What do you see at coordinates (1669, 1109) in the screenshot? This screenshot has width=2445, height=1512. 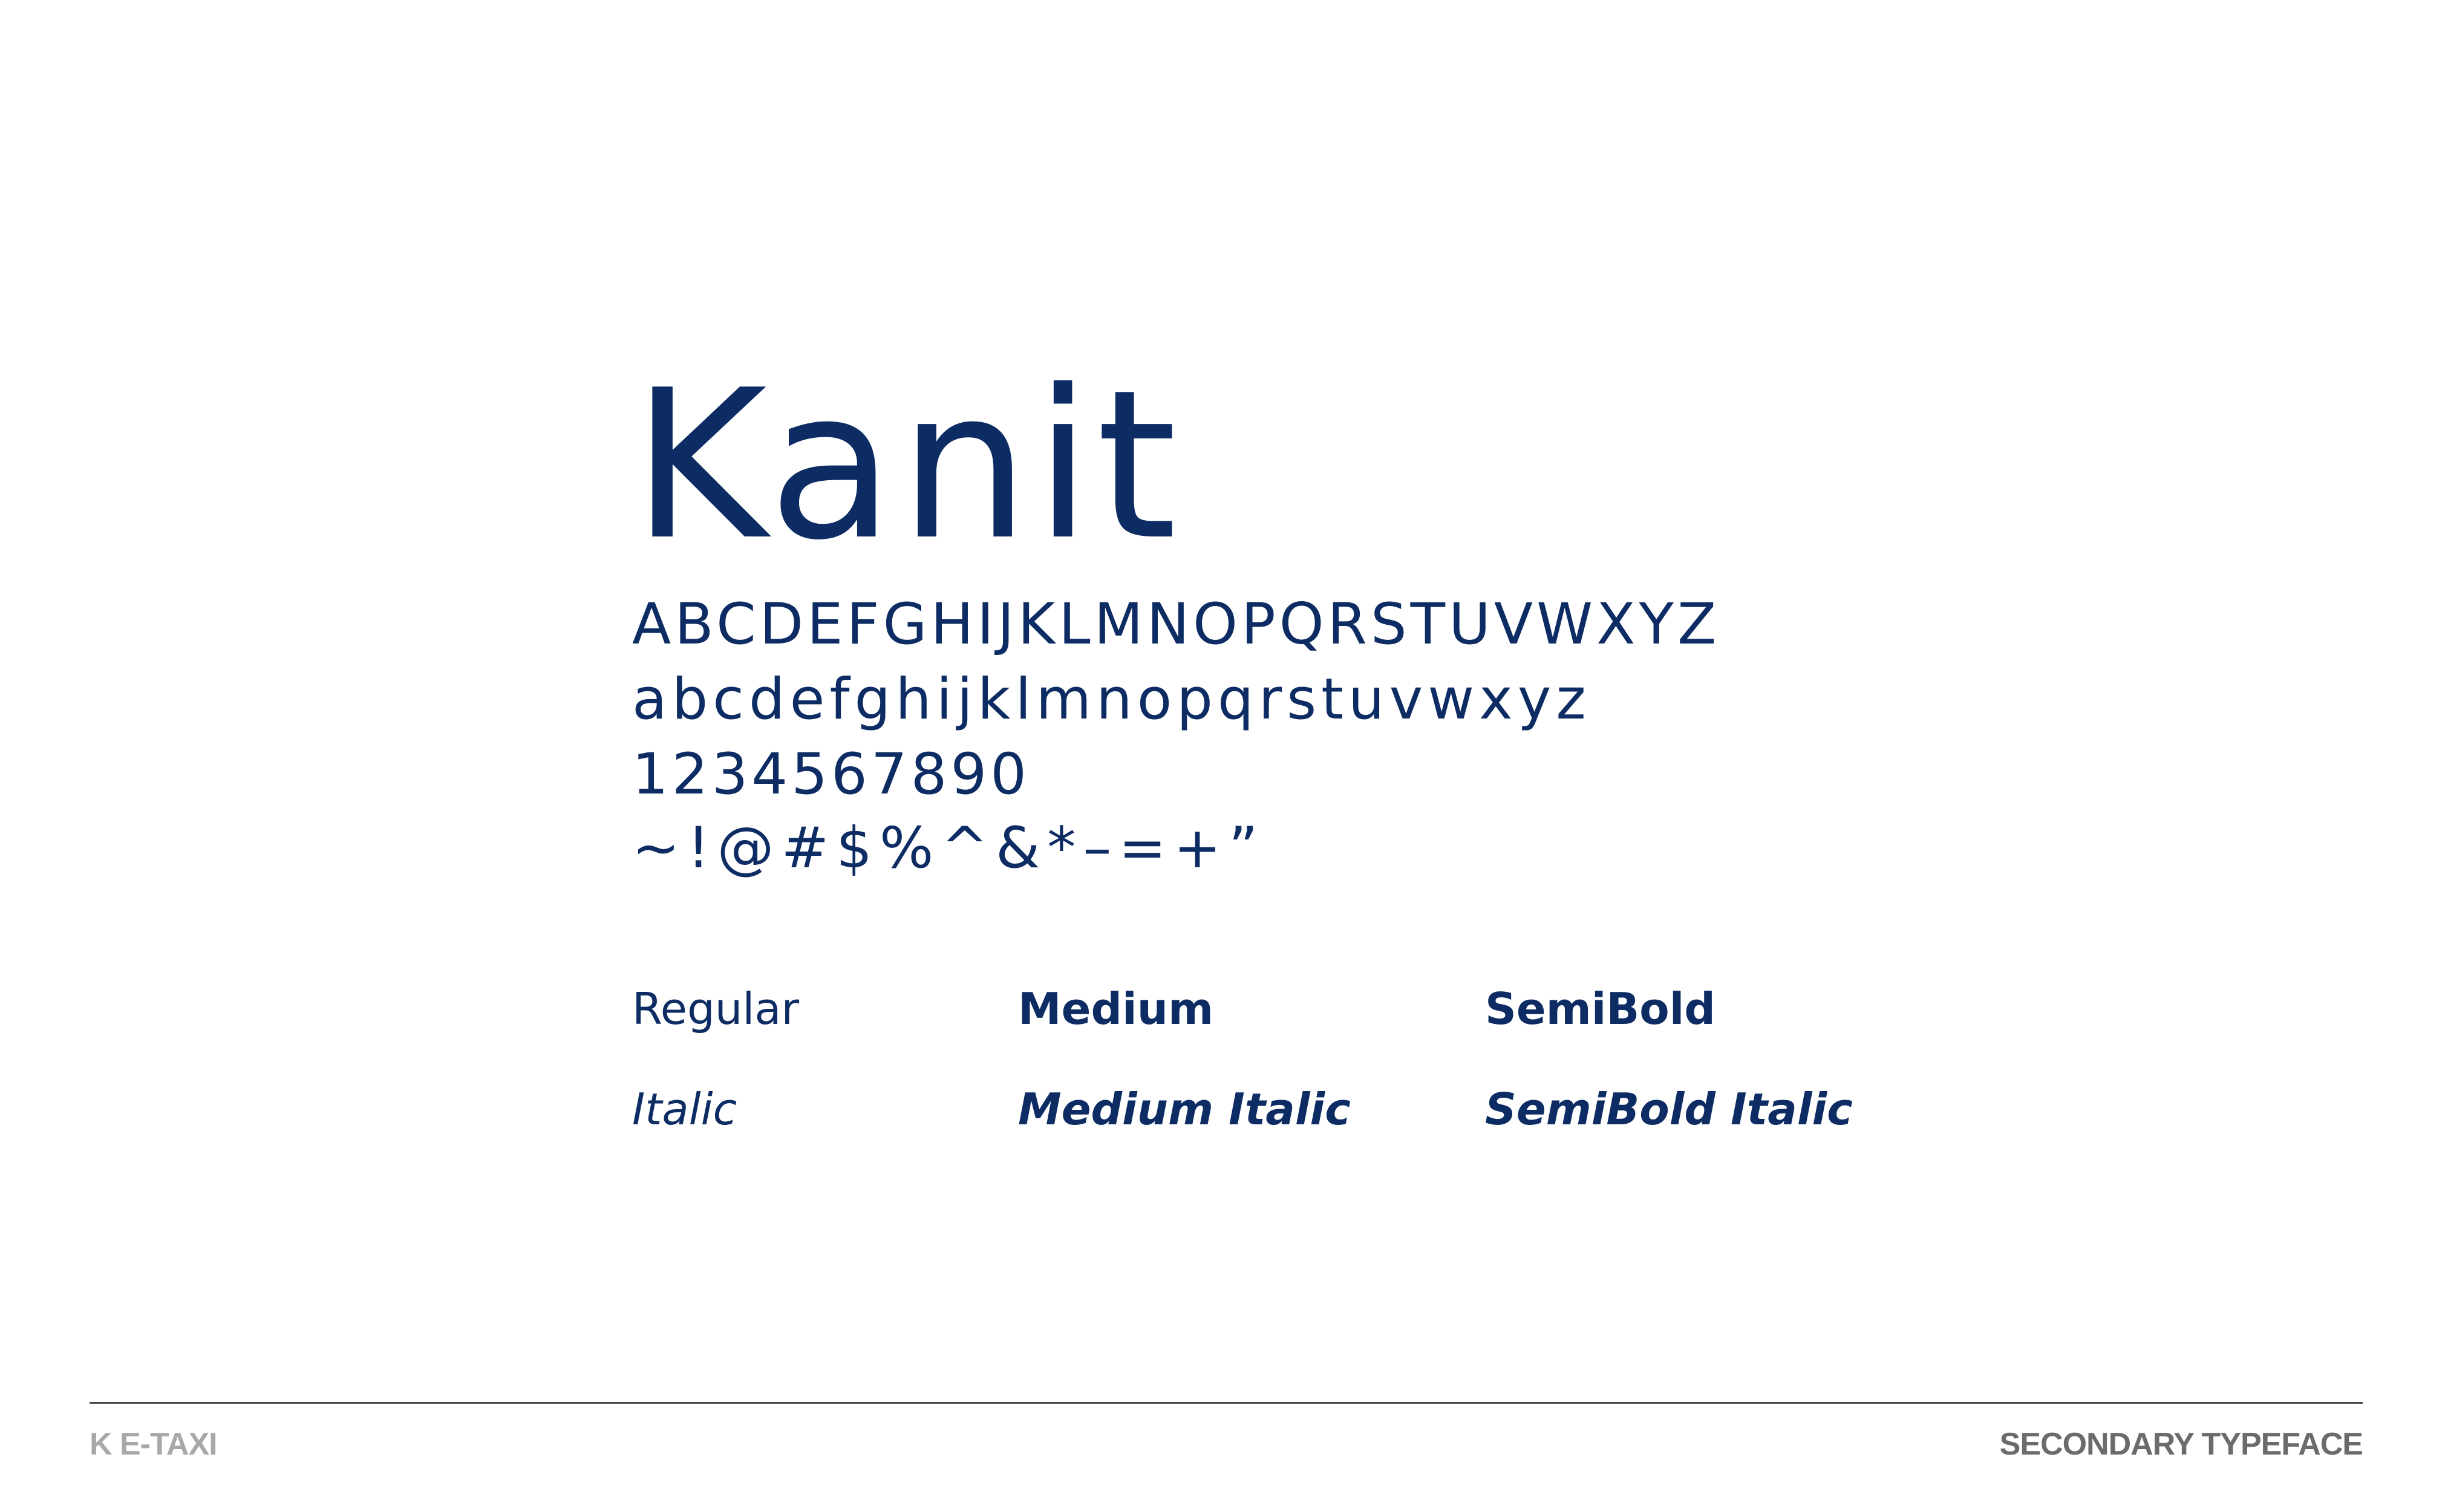 I see `weight-semibold-italic: SemiBold Italic` at bounding box center [1669, 1109].